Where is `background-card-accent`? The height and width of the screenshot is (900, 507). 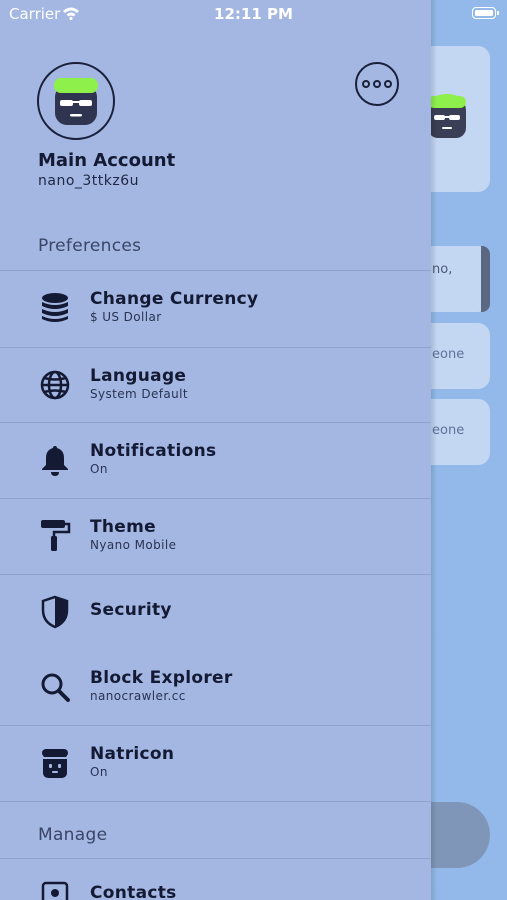
background-card-accent is located at coordinates (485, 279).